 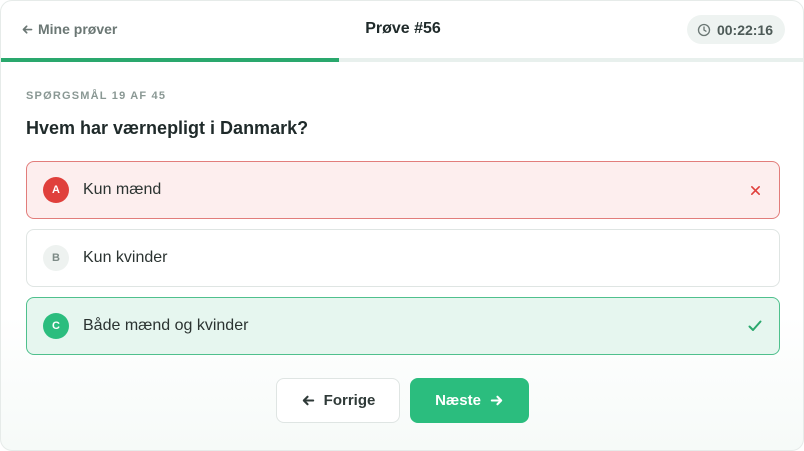 I want to click on arrow-left-icon, so click(x=308, y=400).